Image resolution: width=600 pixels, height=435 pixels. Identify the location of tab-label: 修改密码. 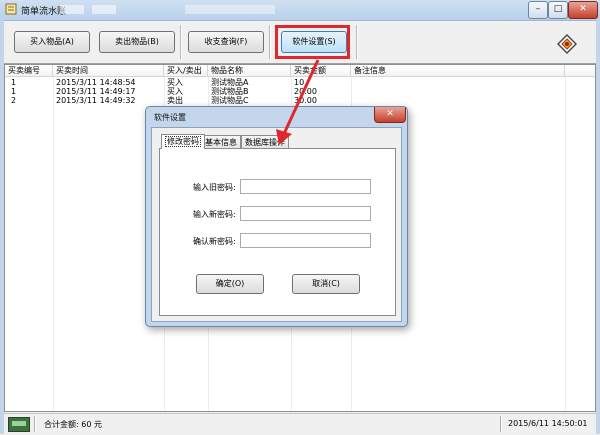
(183, 141).